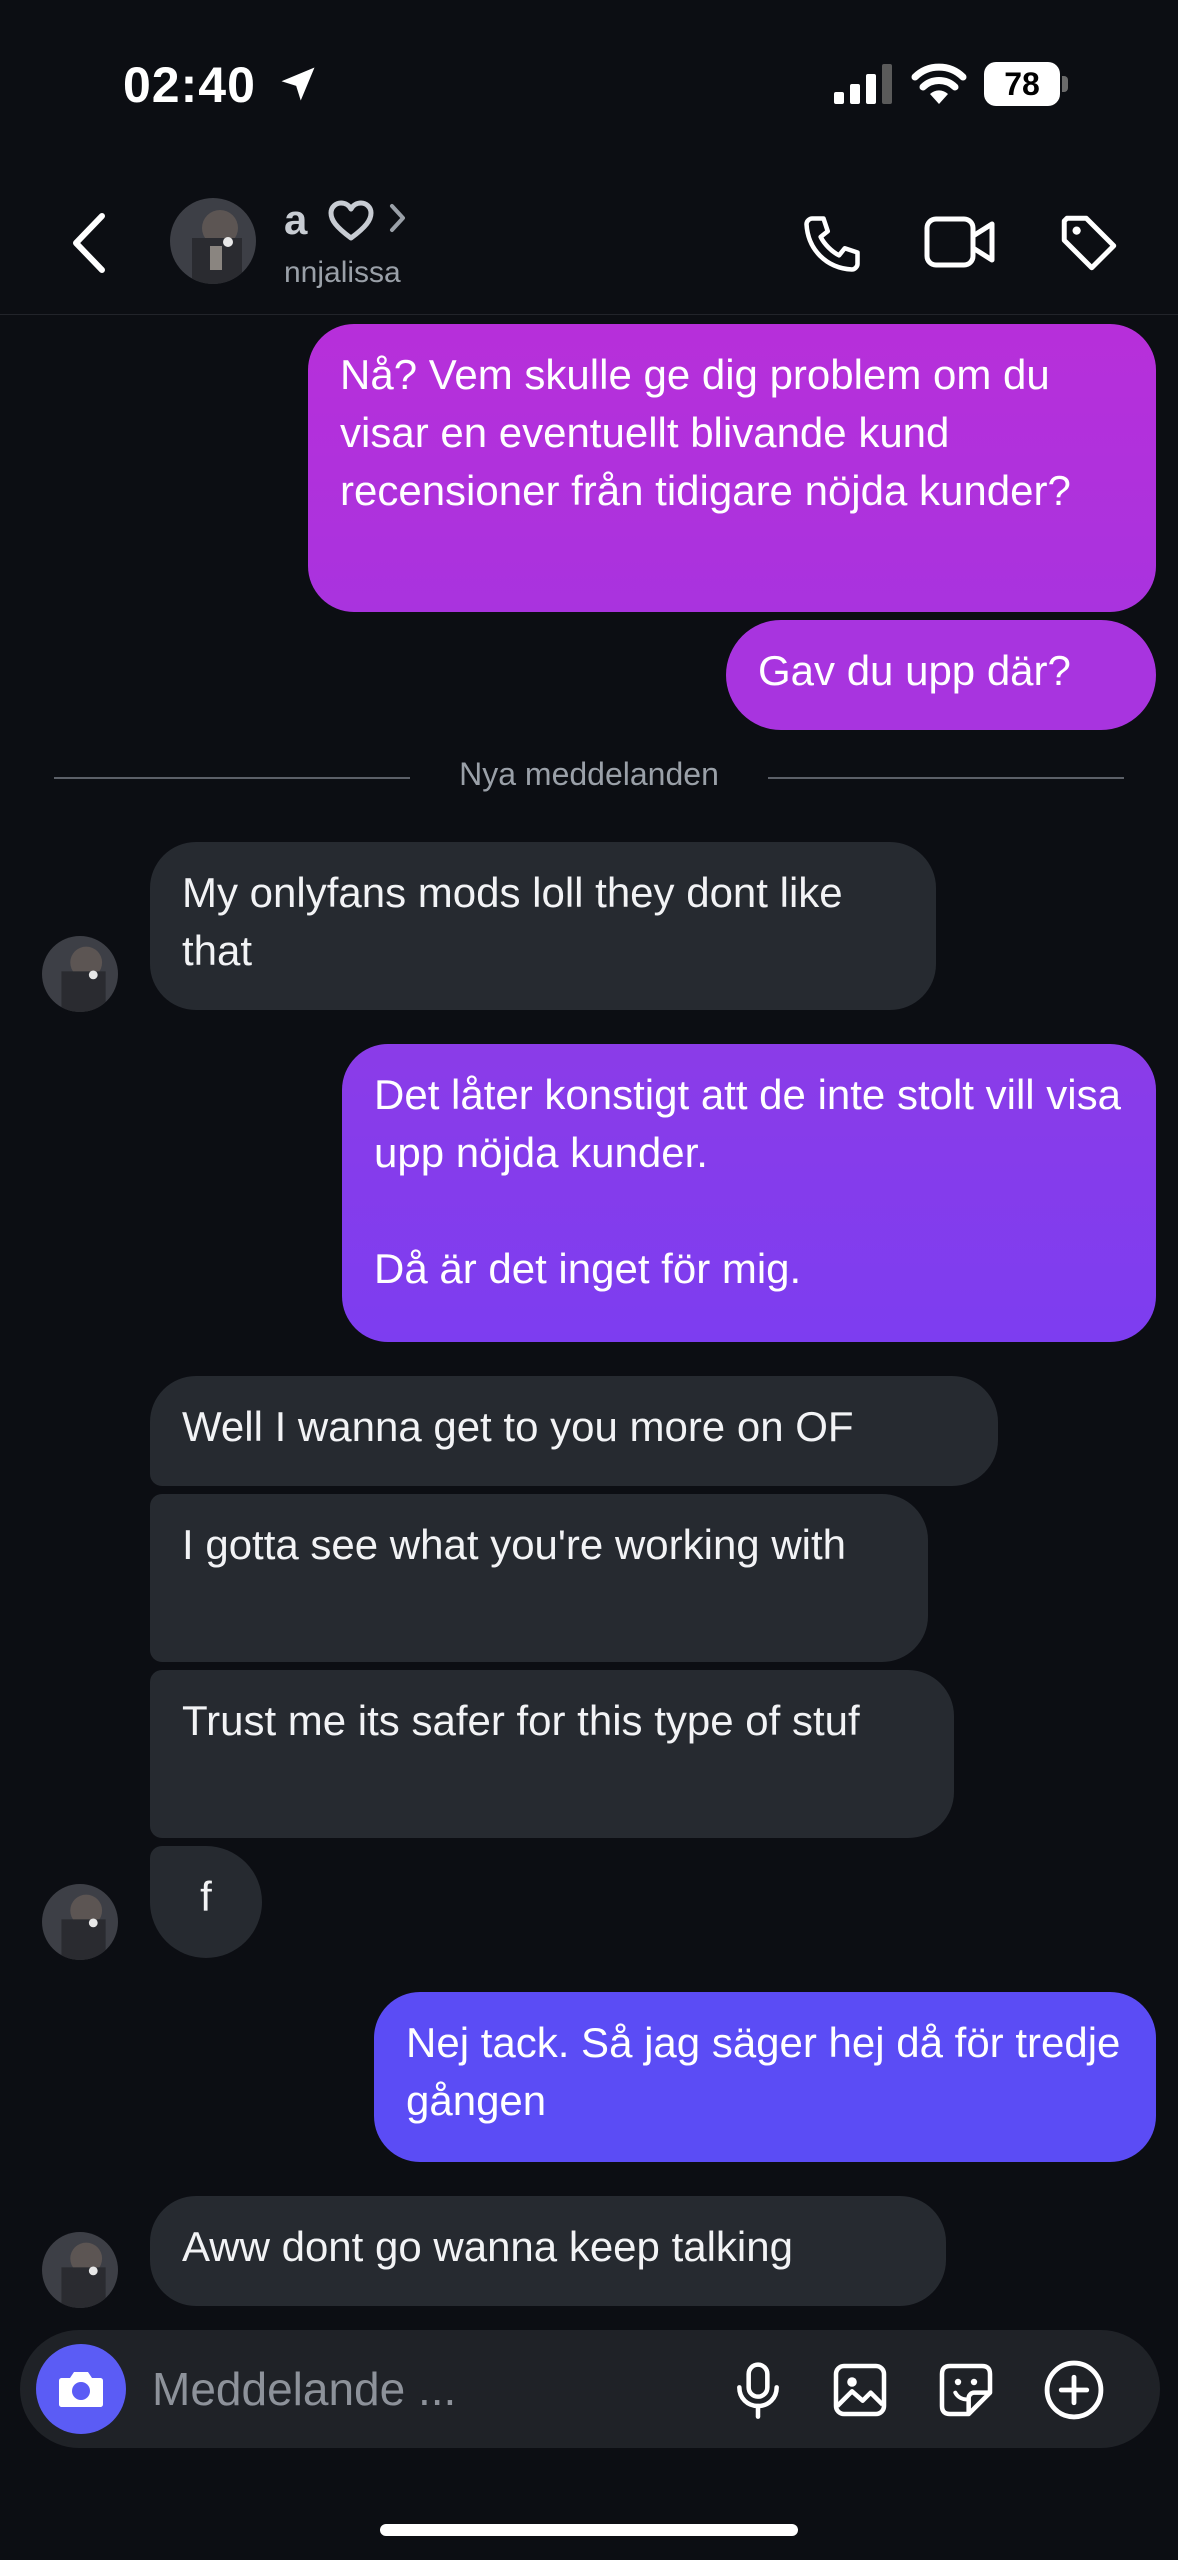  What do you see at coordinates (832, 246) in the screenshot?
I see `audio-call-button` at bounding box center [832, 246].